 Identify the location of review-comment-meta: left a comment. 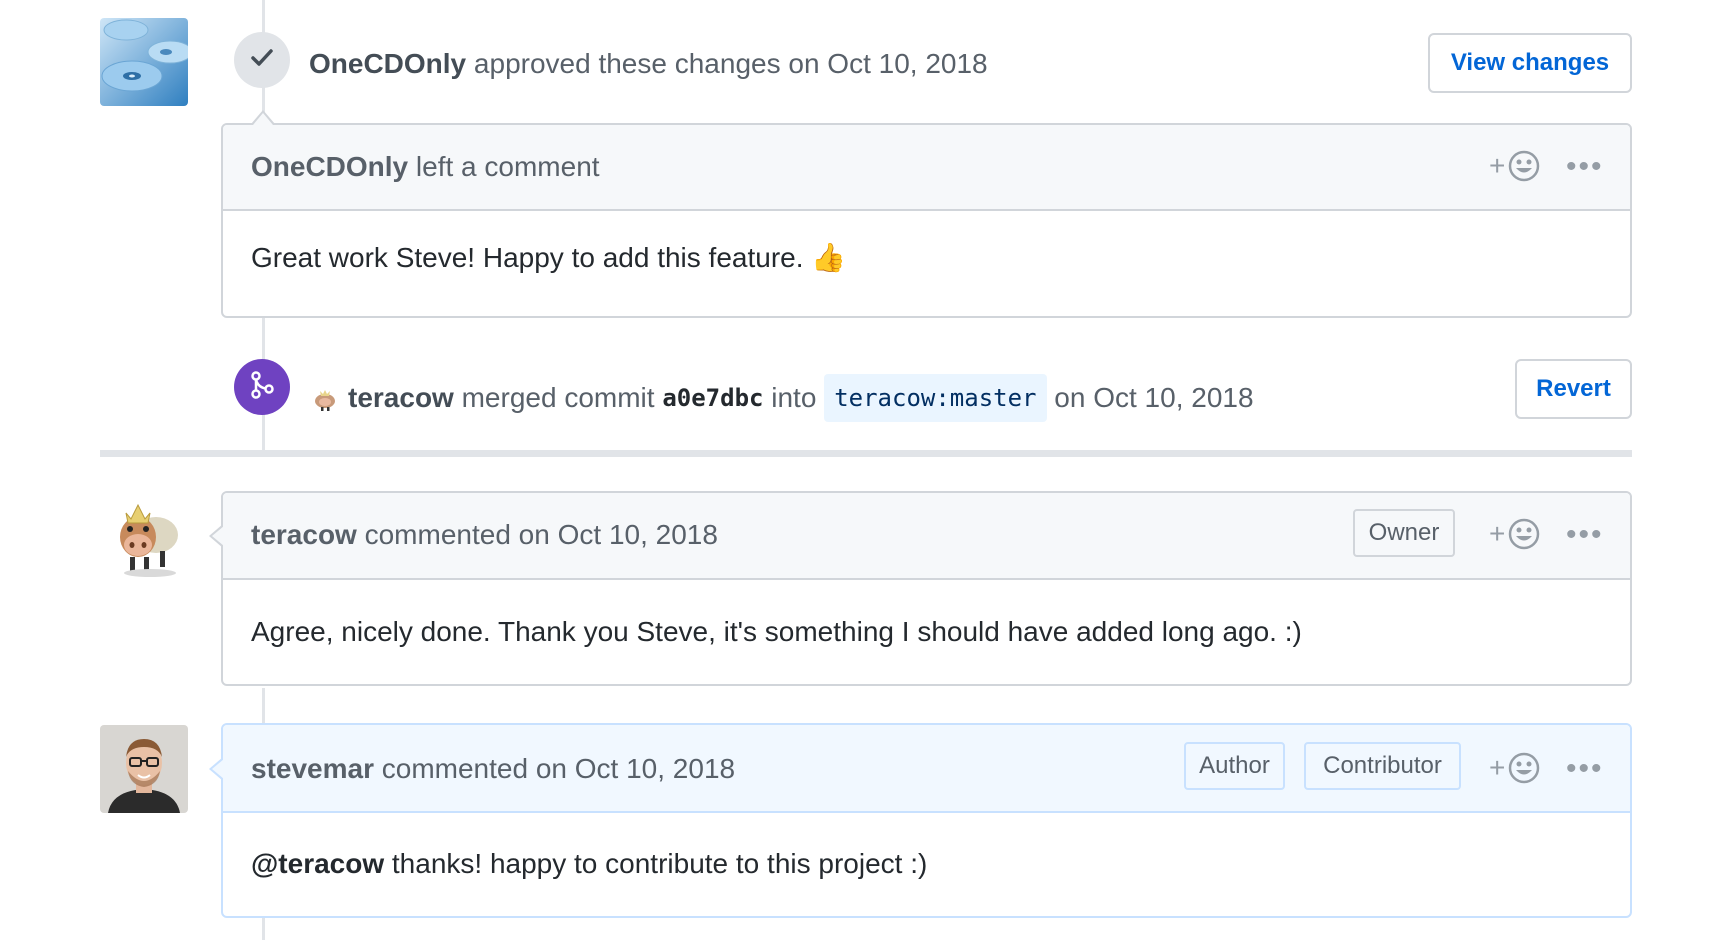
(507, 166).